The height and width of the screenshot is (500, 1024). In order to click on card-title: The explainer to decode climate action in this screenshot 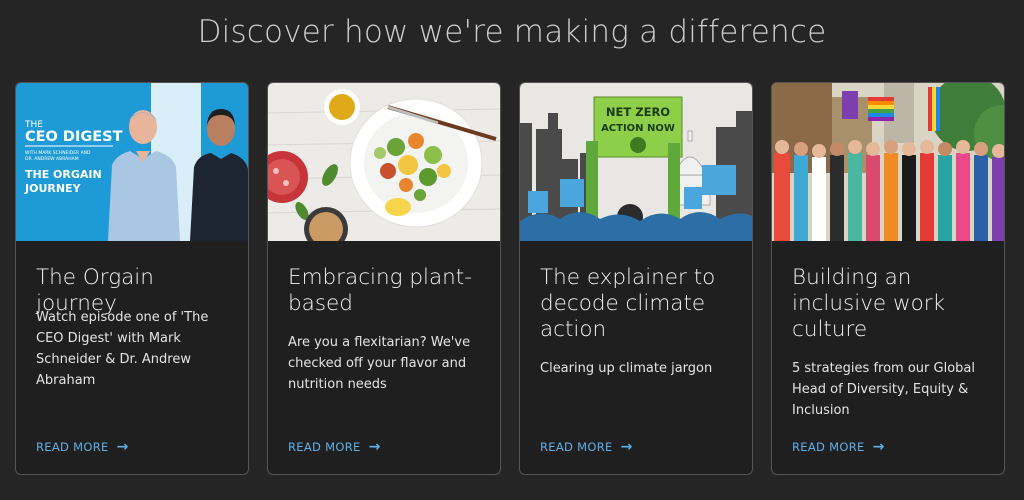, I will do `click(628, 303)`.